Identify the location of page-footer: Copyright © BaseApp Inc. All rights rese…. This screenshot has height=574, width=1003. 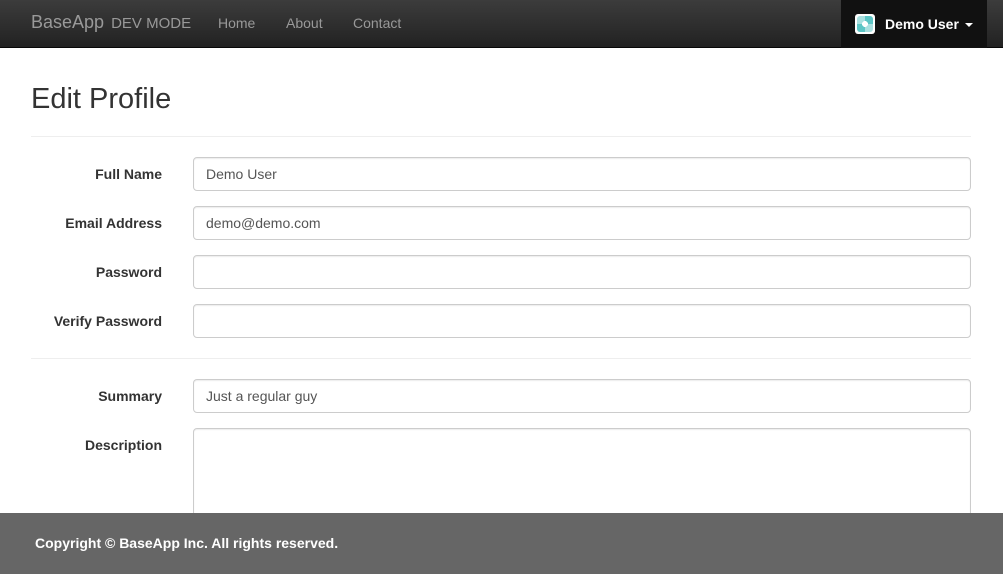
(501, 543).